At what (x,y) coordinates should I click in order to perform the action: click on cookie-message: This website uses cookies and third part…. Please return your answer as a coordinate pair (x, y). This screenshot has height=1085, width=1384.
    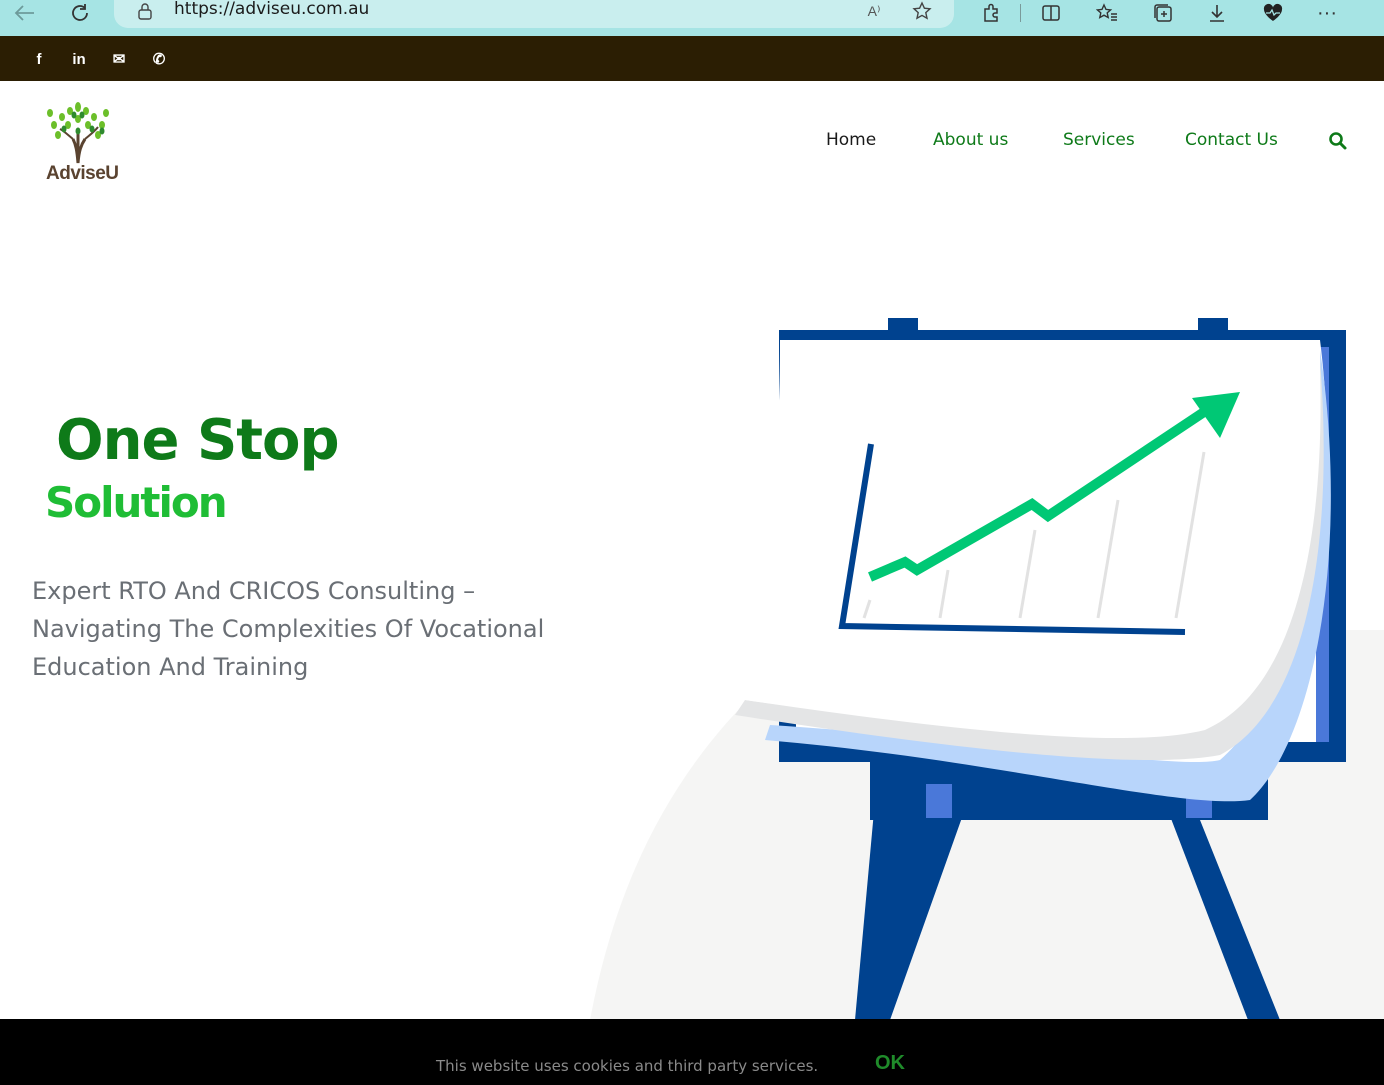
    Looking at the image, I should click on (627, 1066).